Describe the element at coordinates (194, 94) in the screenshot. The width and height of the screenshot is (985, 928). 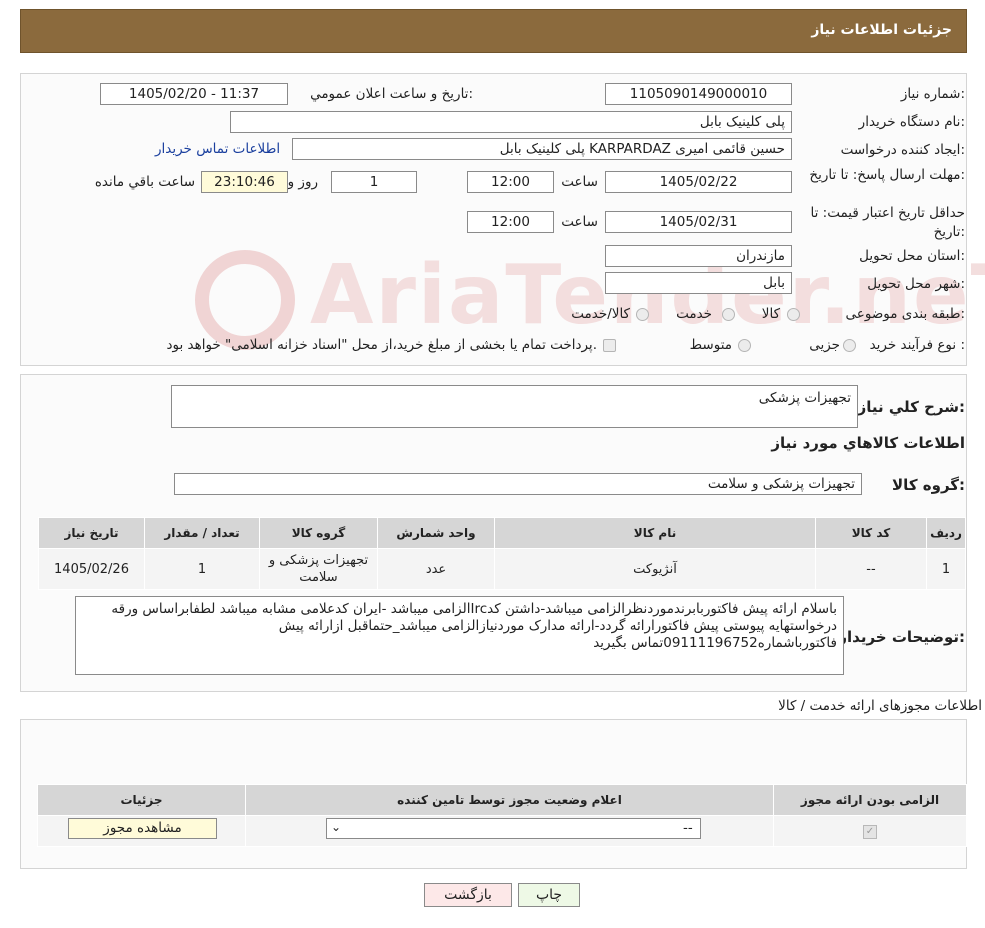
I see `announce-field: 1405/02/20 - 11:37` at that location.